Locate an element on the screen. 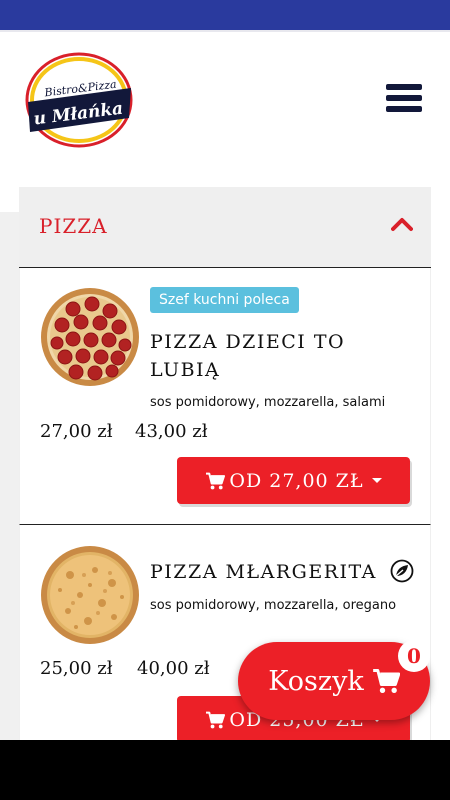  cart-count-badge: 0 is located at coordinates (414, 656).